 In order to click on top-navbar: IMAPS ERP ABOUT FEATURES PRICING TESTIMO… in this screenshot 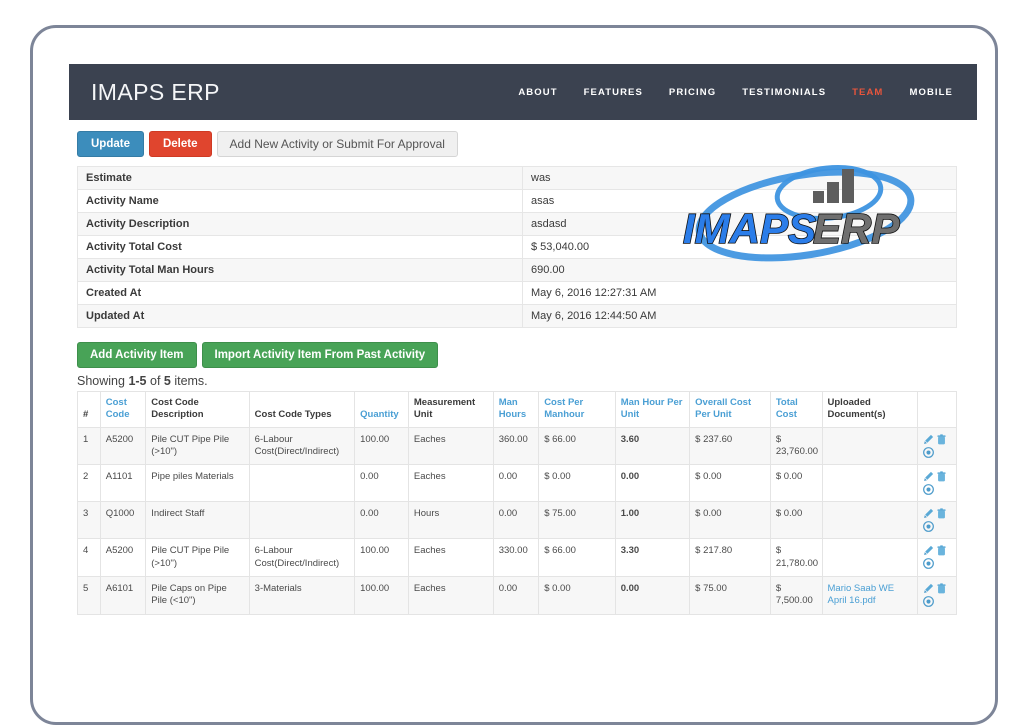, I will do `click(523, 92)`.